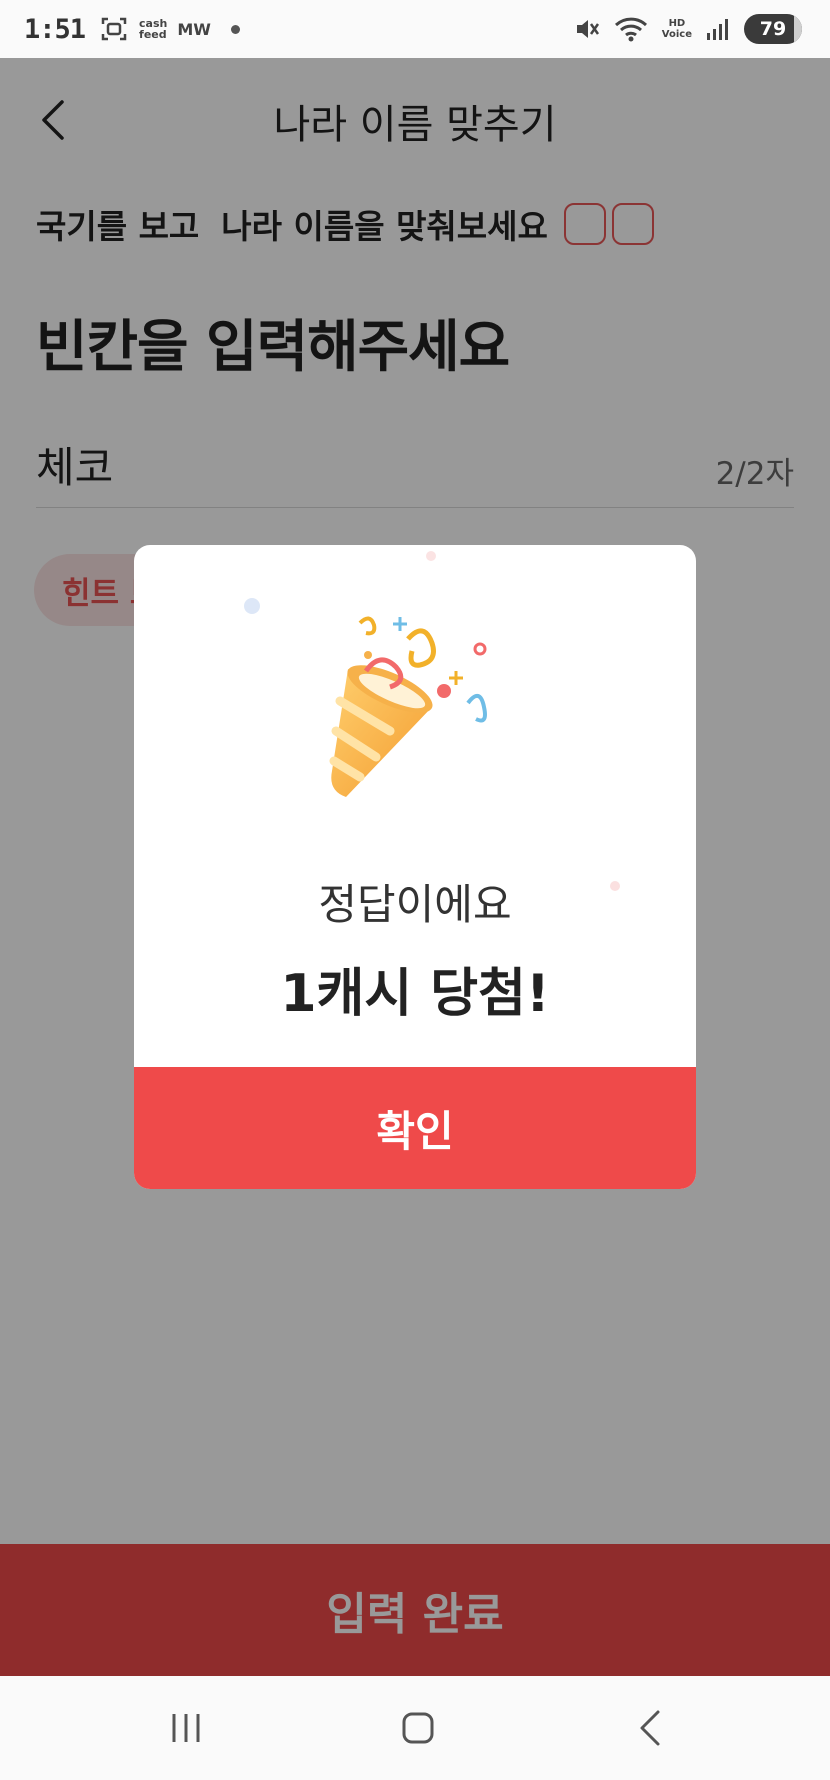  I want to click on recents-button, so click(186, 1728).